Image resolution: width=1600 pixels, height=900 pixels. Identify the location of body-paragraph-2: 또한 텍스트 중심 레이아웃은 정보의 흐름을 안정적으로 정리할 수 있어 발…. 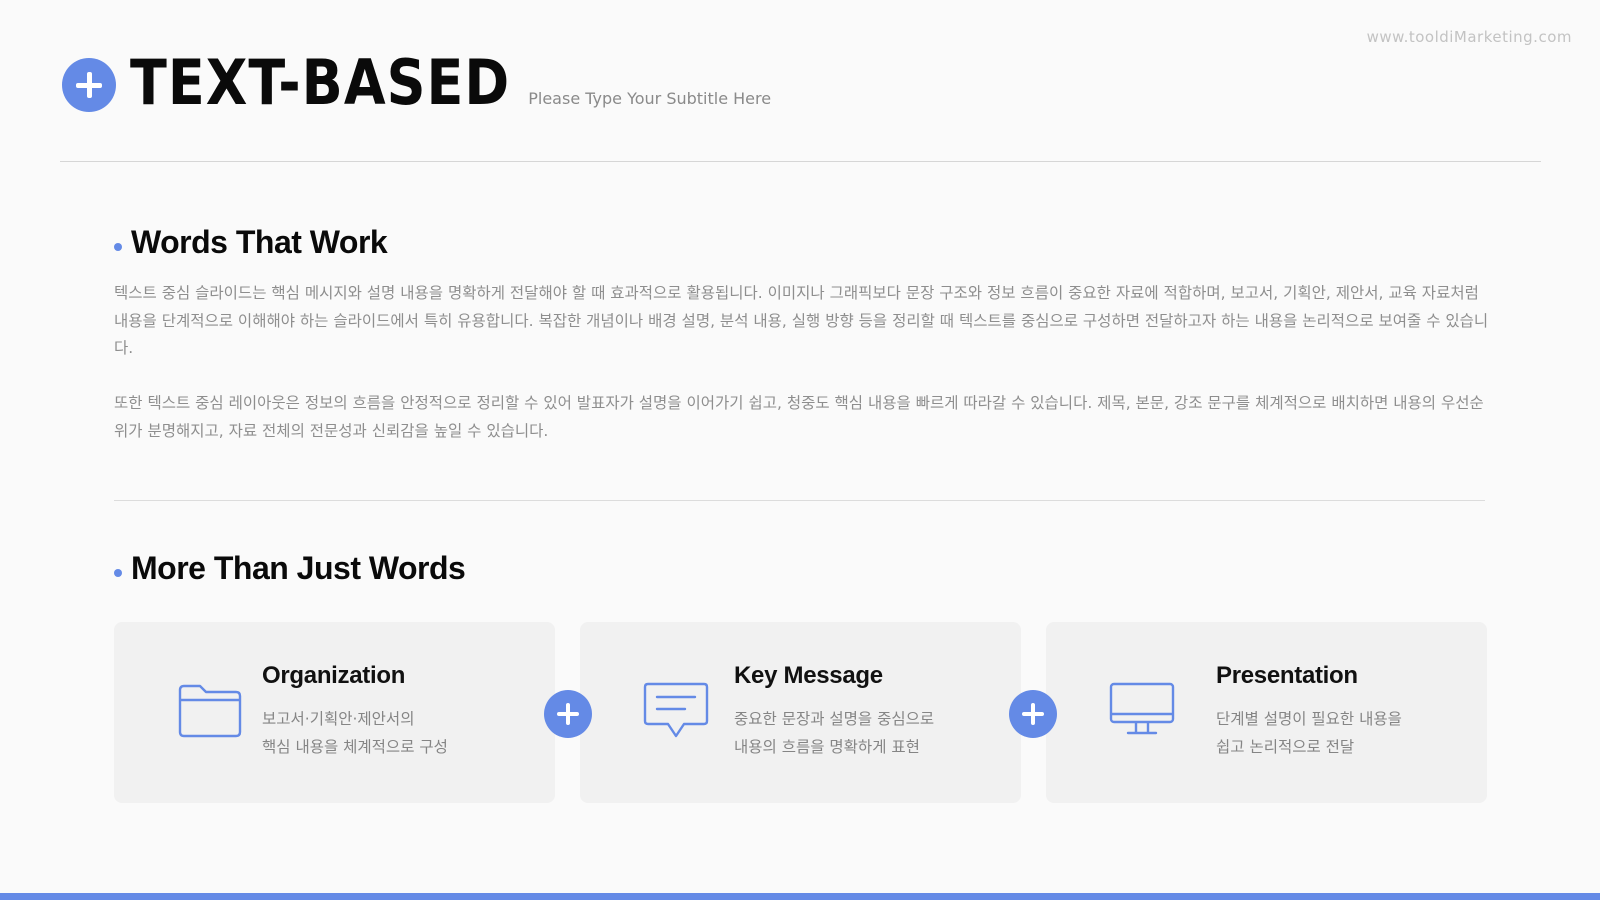
(799, 417).